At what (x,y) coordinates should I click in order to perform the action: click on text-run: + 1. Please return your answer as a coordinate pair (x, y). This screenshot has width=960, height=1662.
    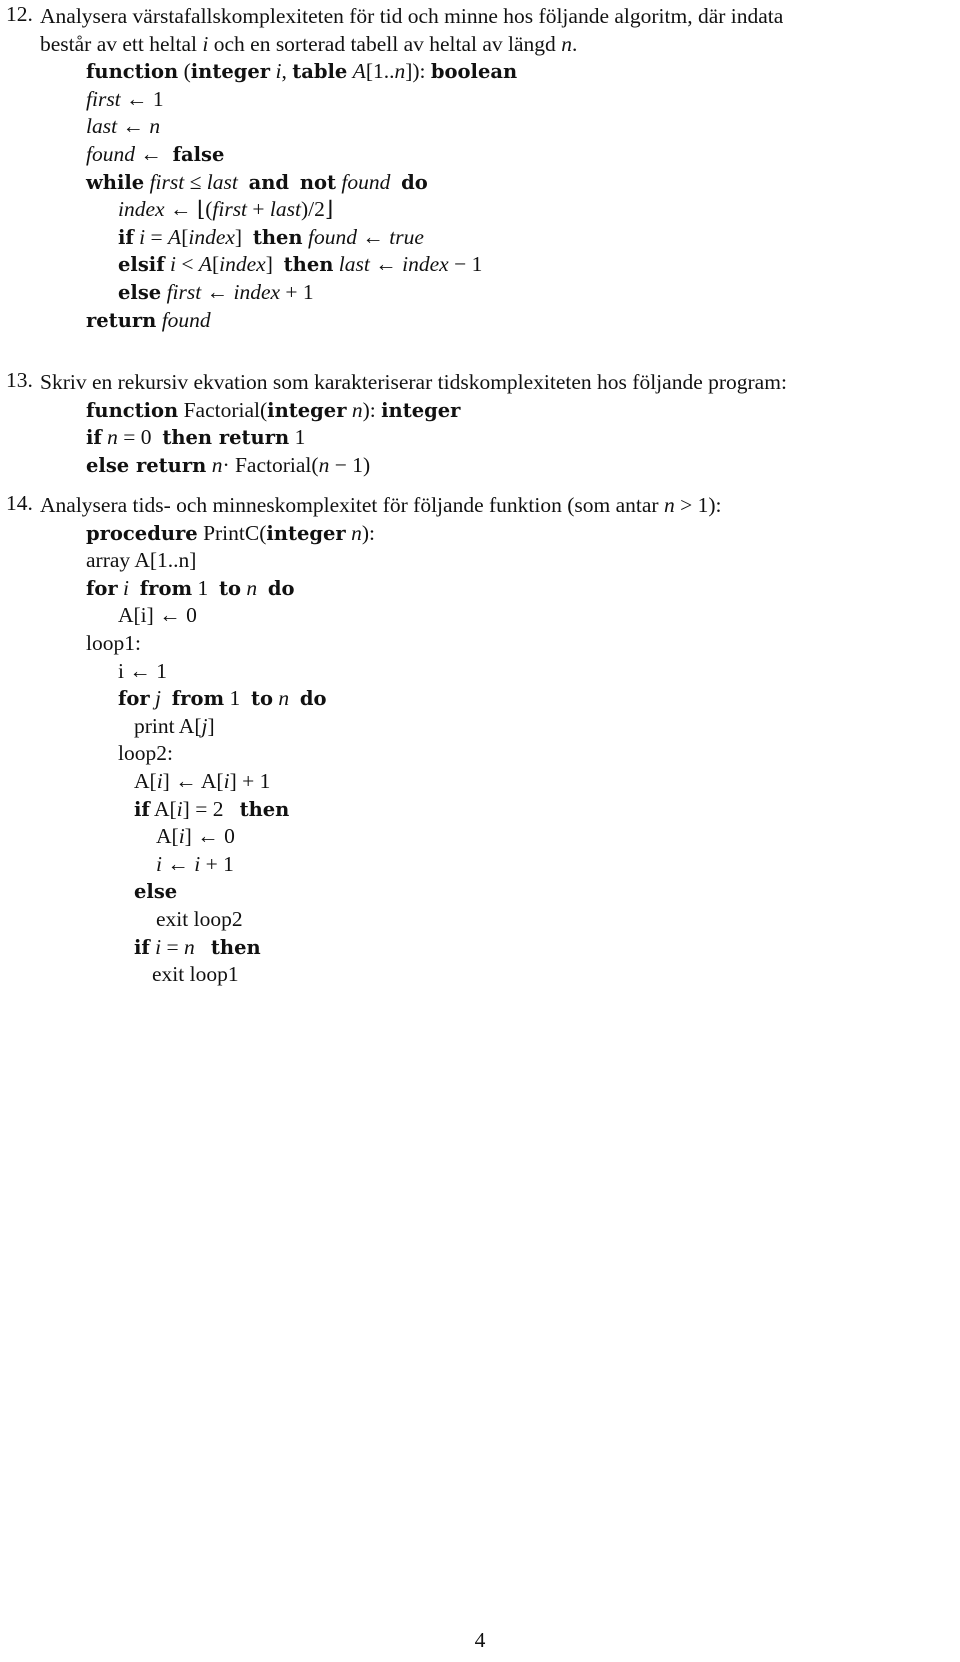
    Looking at the image, I should click on (297, 292).